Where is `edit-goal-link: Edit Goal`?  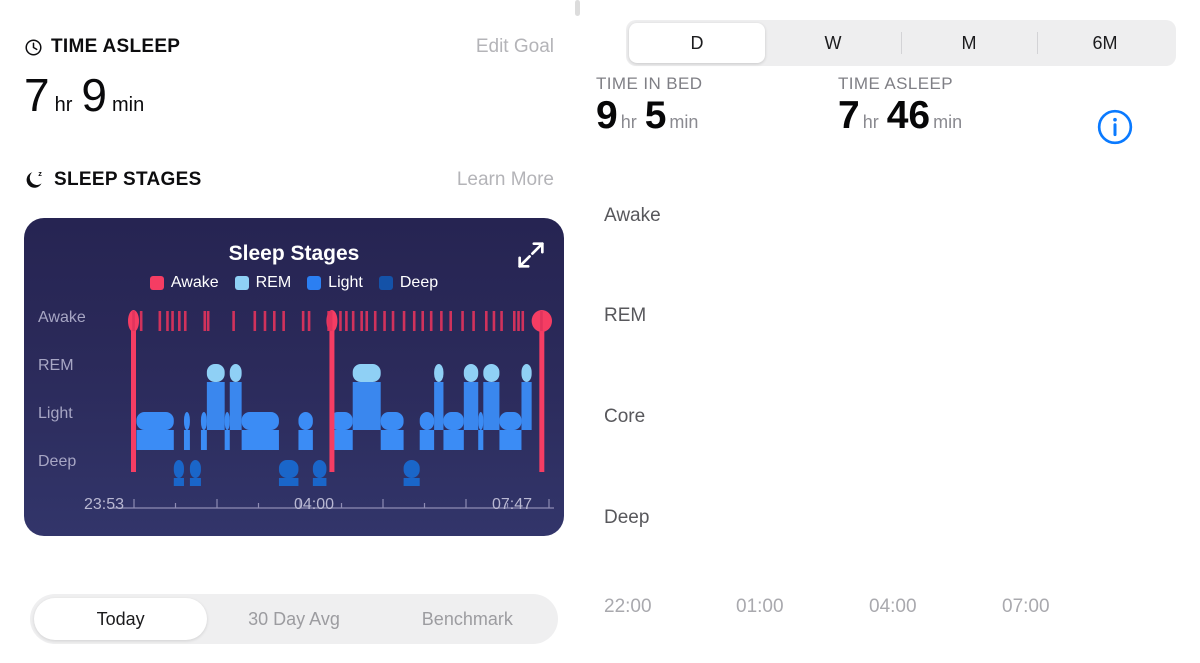
edit-goal-link: Edit Goal is located at coordinates (515, 47).